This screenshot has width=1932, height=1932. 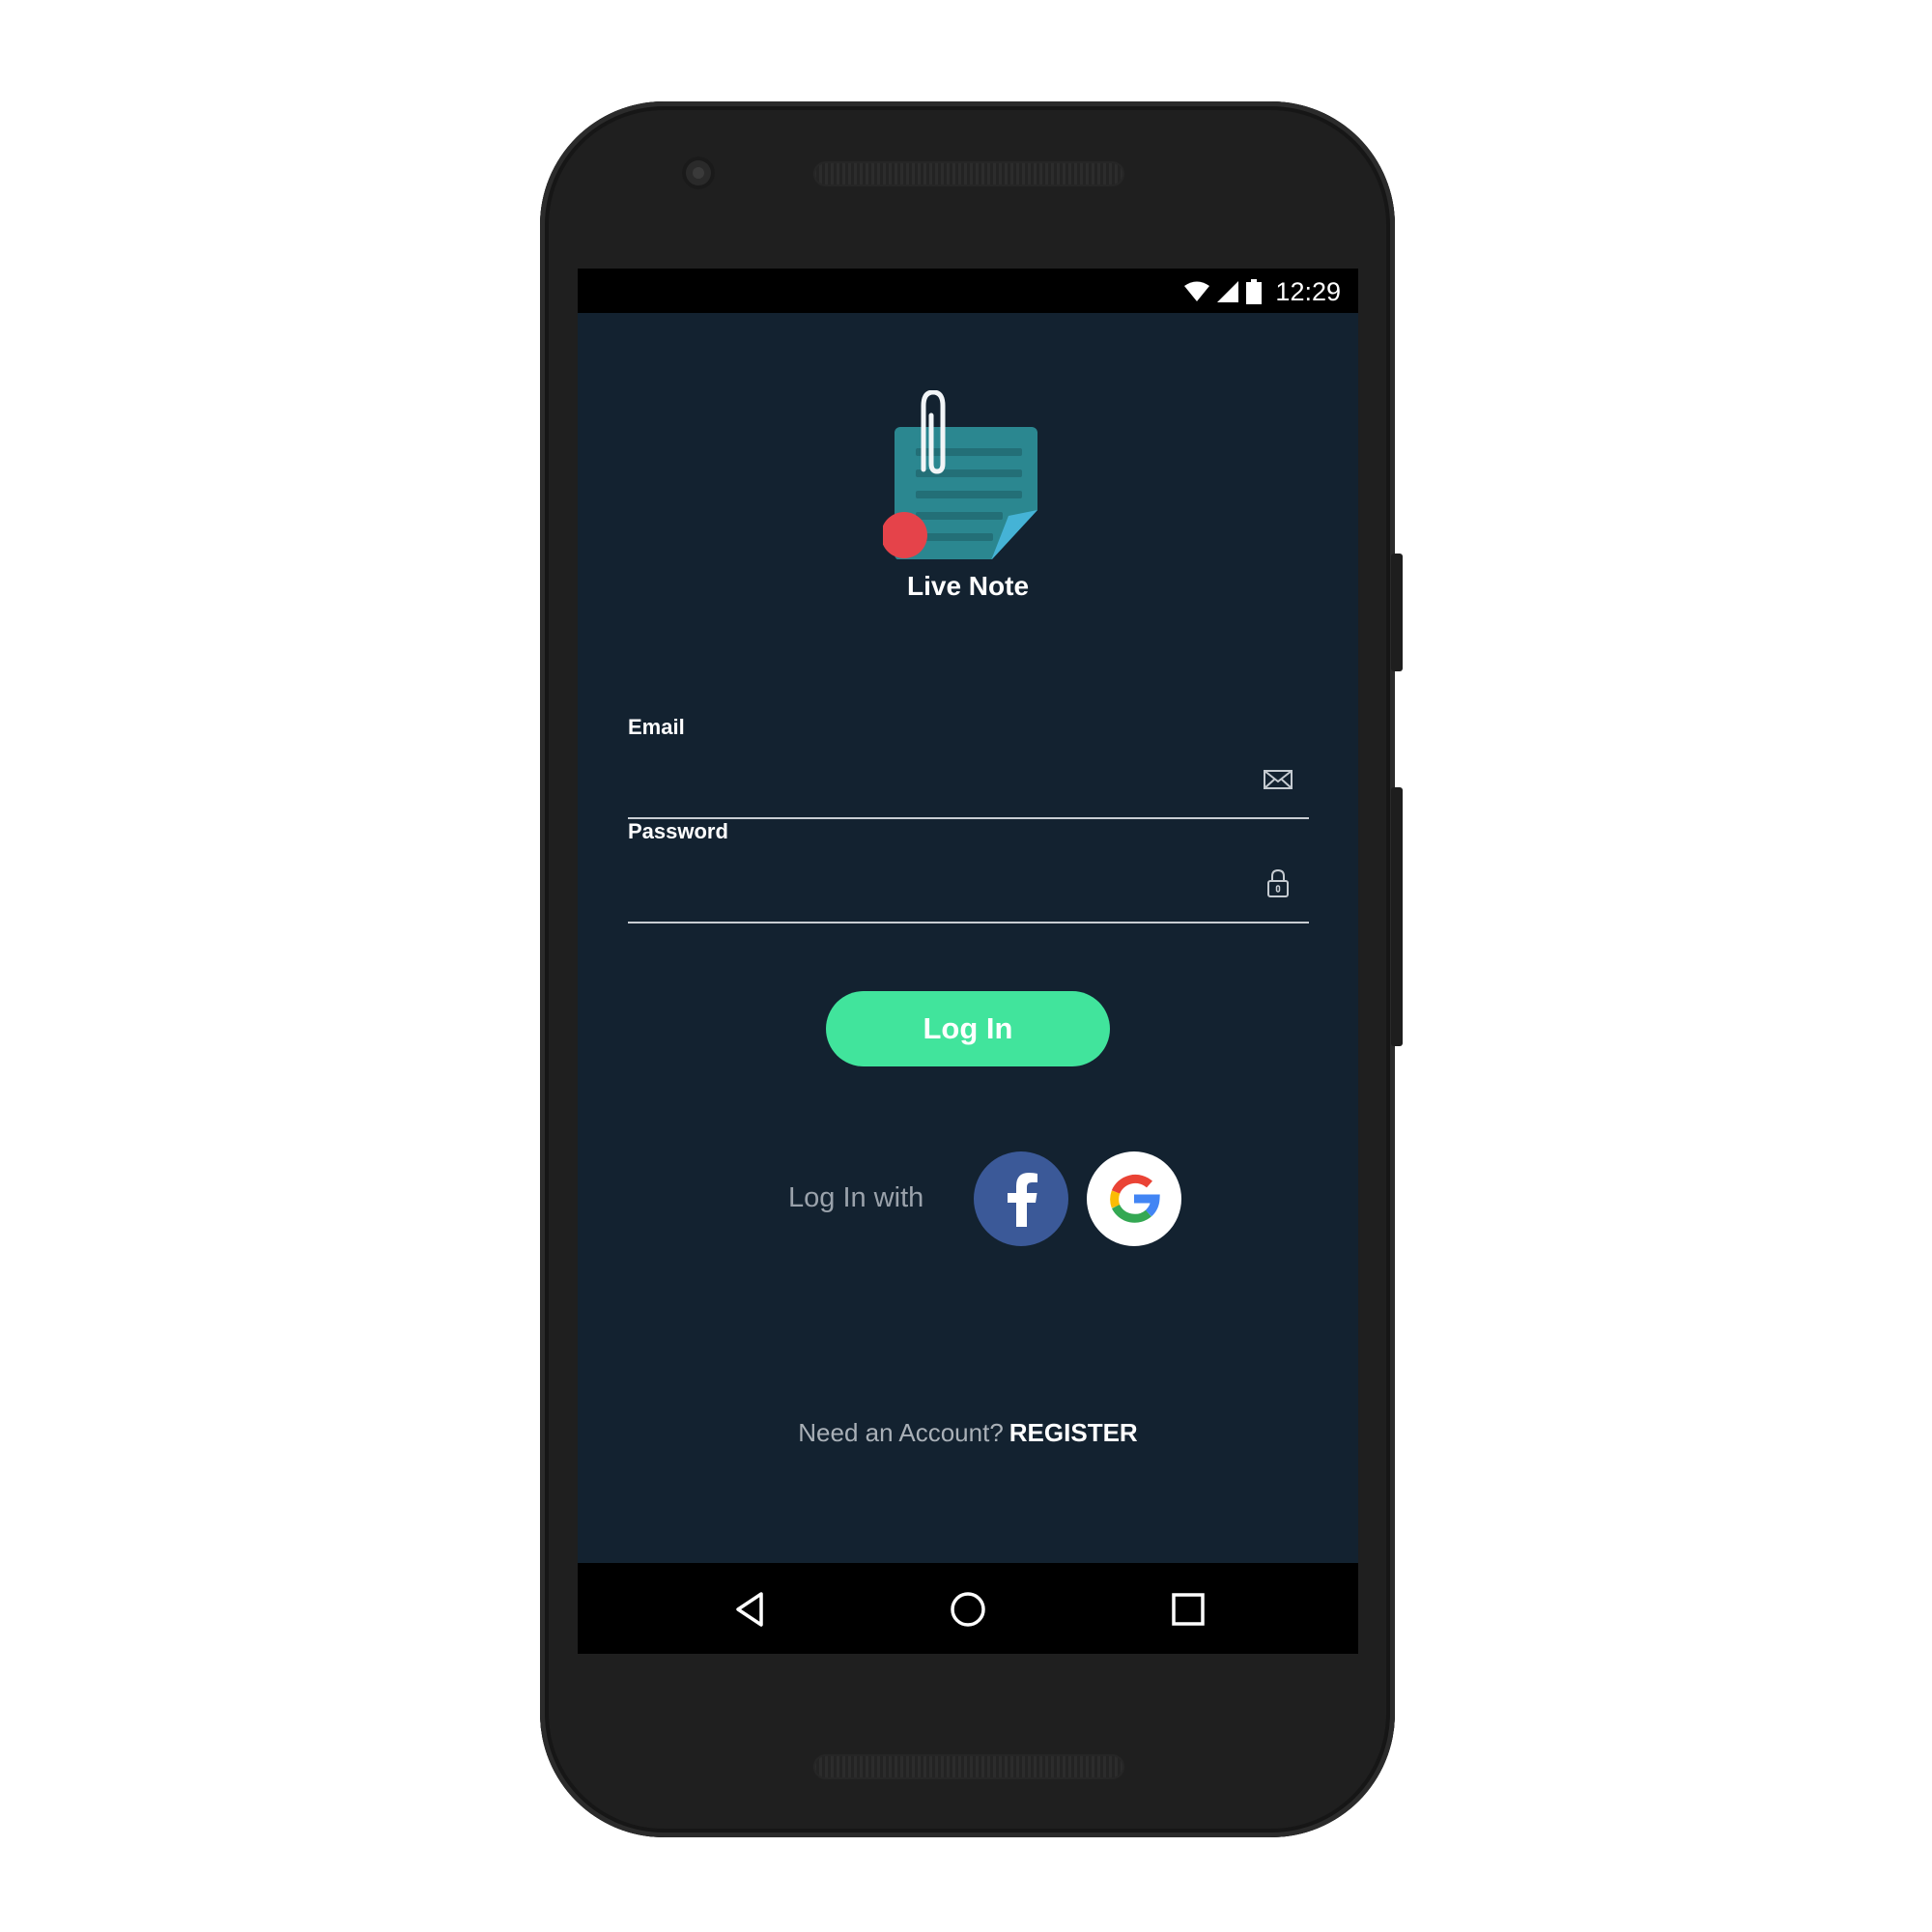 What do you see at coordinates (698, 172) in the screenshot?
I see `front-camera` at bounding box center [698, 172].